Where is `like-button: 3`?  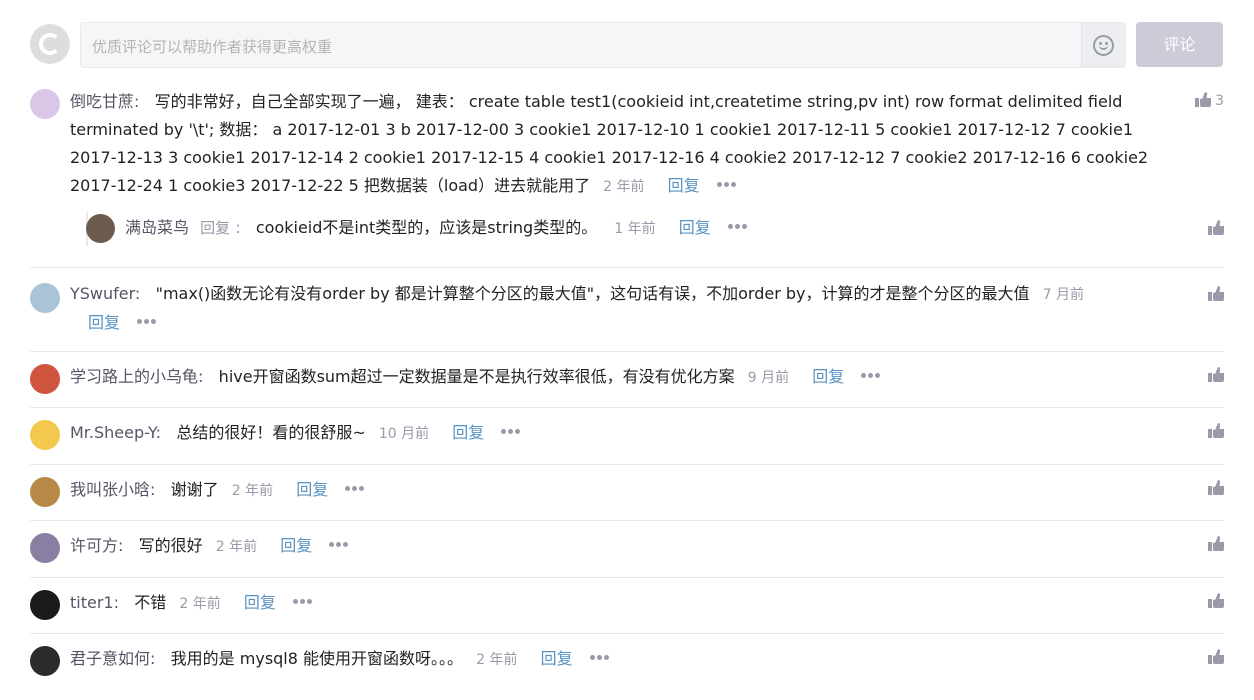
like-button: 3 is located at coordinates (1209, 100).